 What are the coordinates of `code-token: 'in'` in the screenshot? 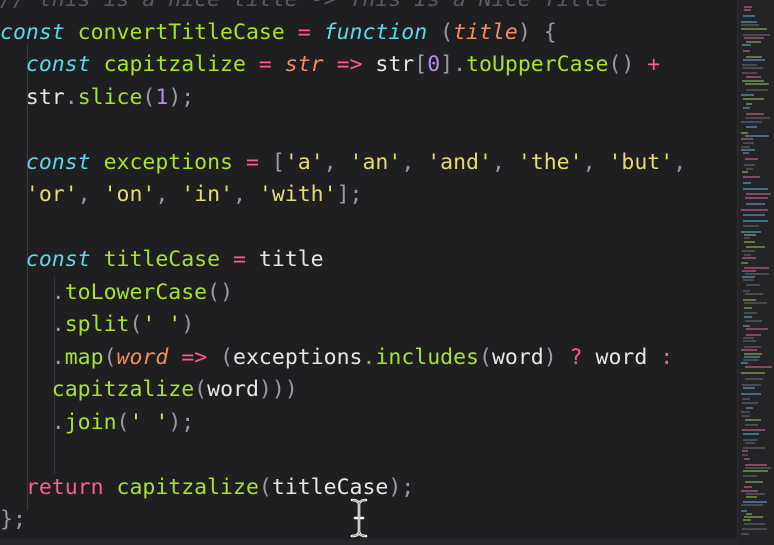 It's located at (207, 194).